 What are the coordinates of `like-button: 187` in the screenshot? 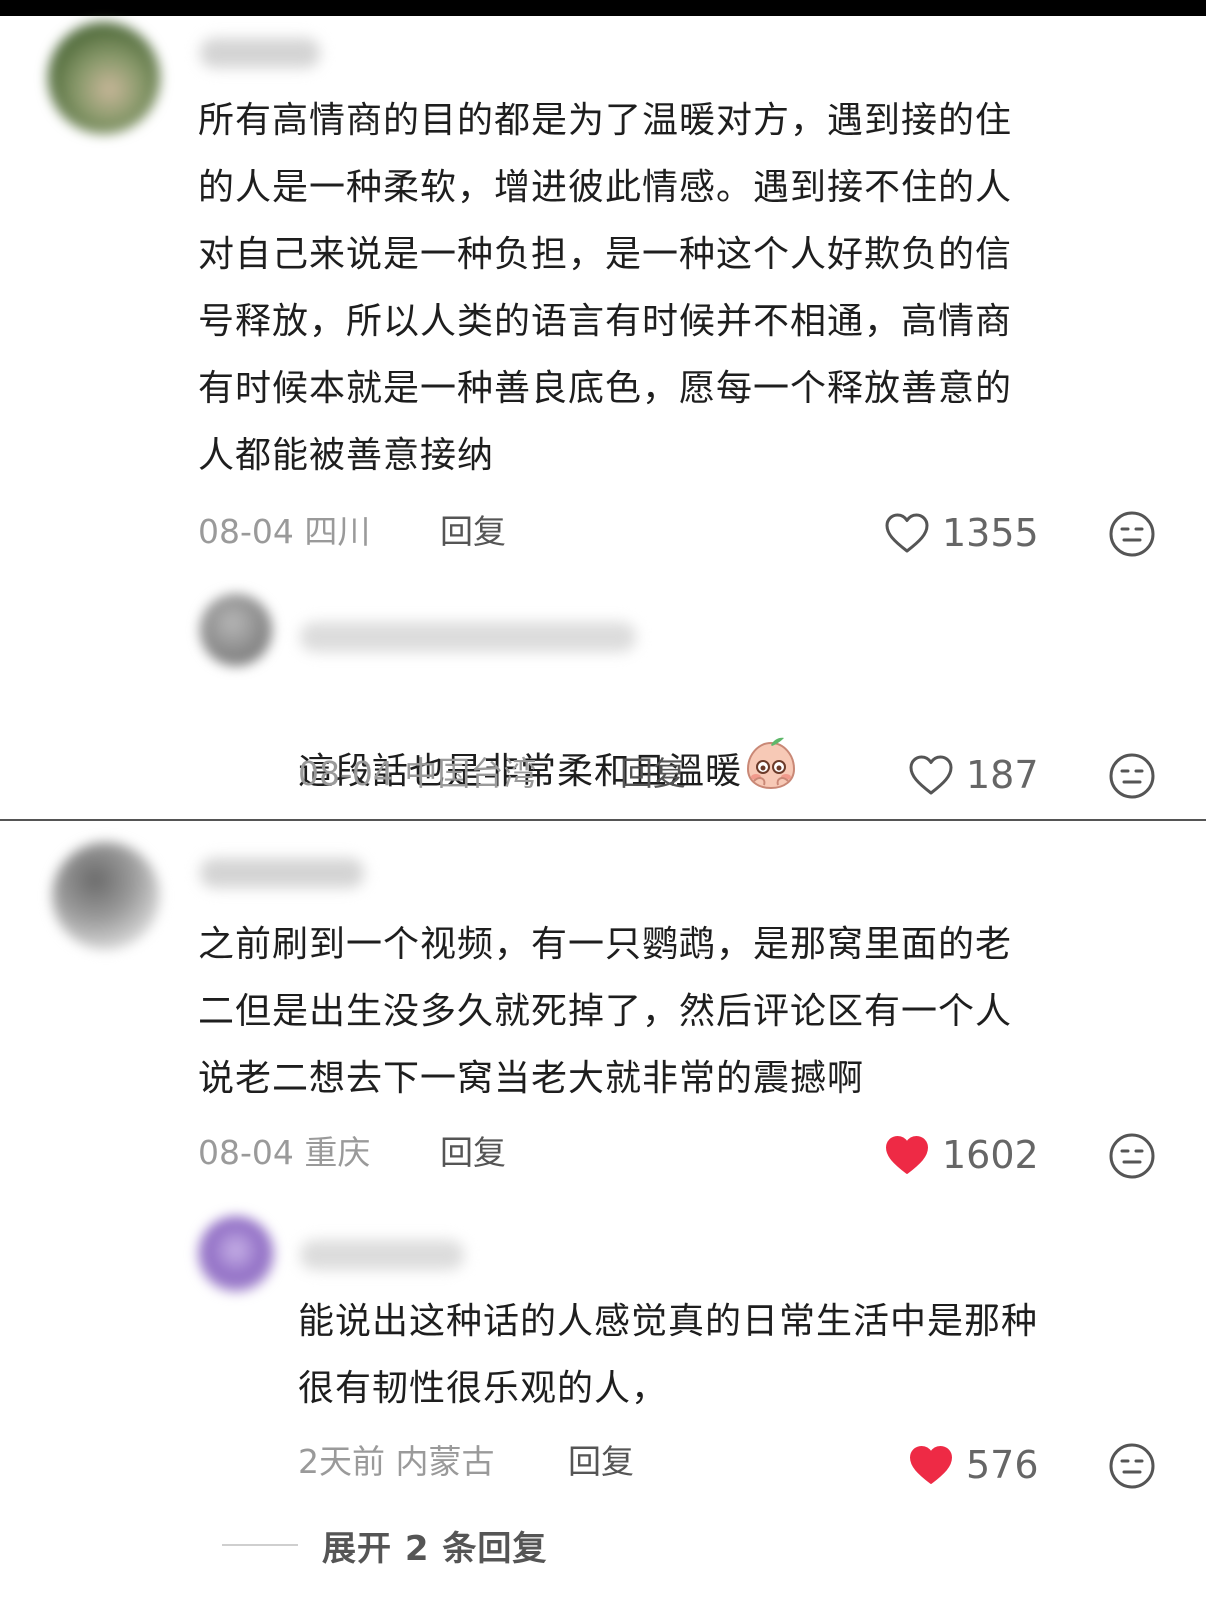 It's located at (973, 775).